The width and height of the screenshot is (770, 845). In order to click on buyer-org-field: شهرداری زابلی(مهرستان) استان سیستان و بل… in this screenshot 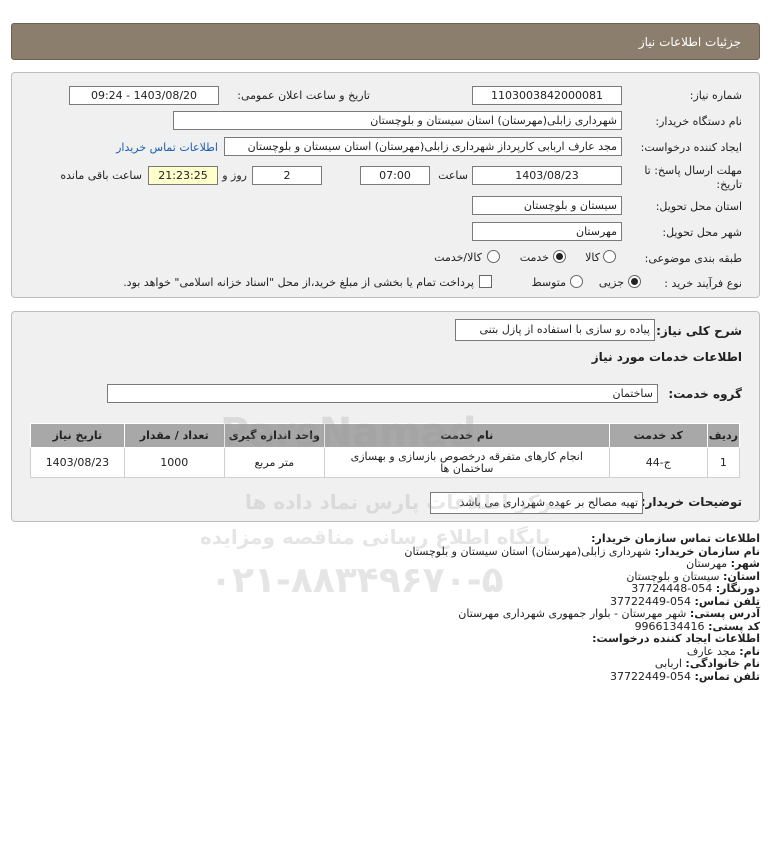, I will do `click(397, 120)`.